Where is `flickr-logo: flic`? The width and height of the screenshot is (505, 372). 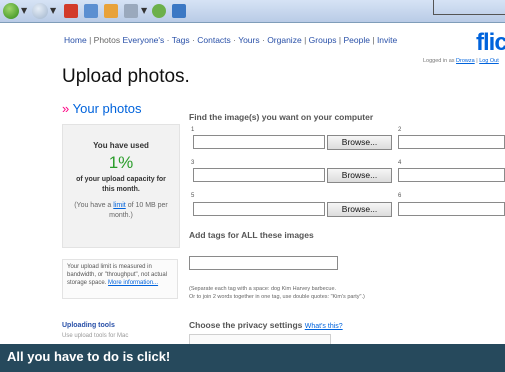 flickr-logo: flic is located at coordinates (490, 43).